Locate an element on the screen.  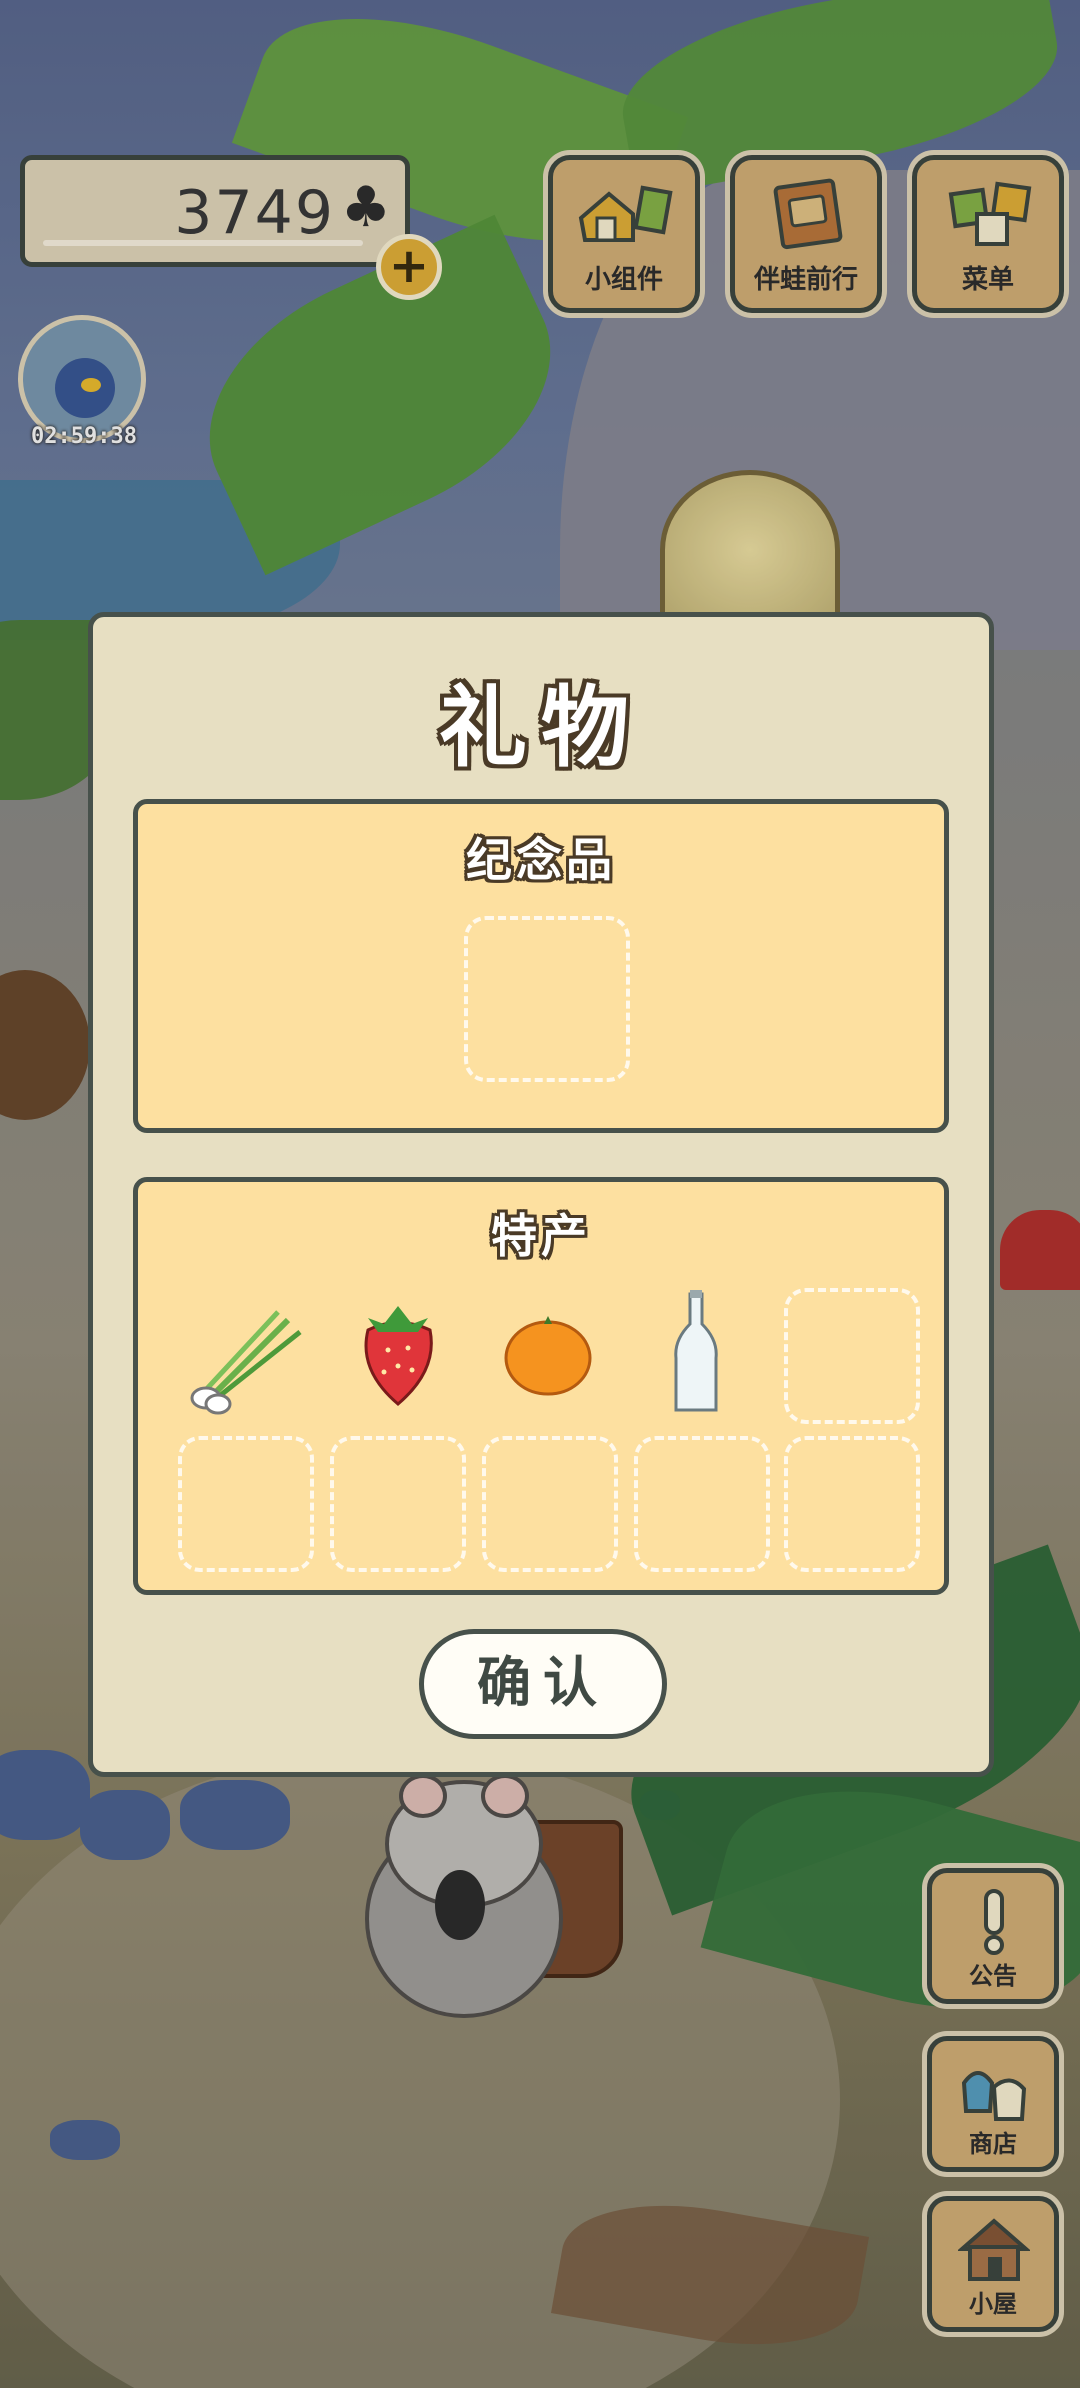
glass-bottle-icon is located at coordinates (696, 1353).